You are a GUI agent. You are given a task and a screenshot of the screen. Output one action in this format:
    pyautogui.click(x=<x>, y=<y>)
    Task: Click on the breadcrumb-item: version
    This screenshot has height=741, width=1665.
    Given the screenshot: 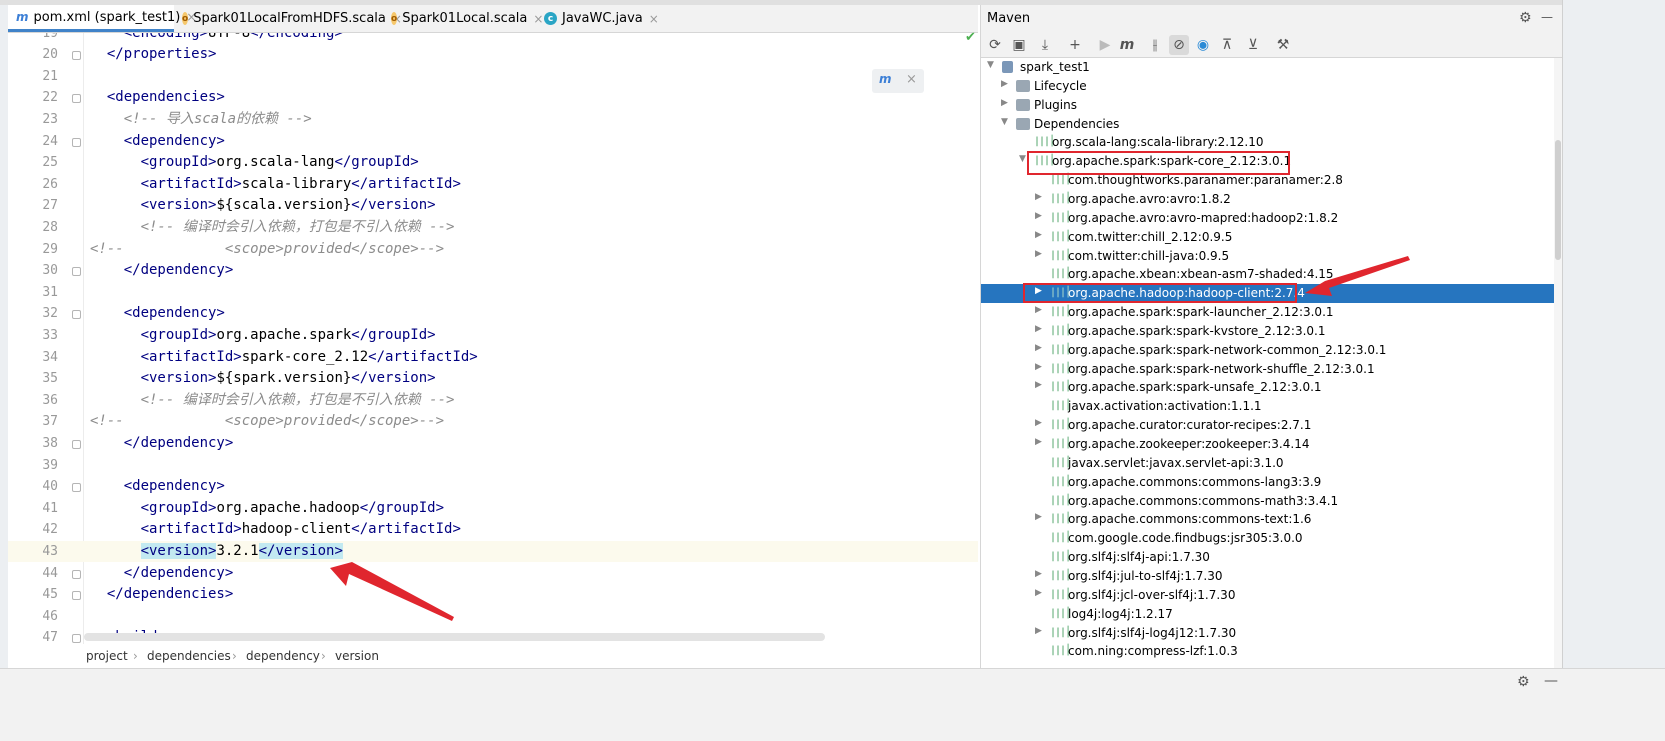 What is the action you would take?
    pyautogui.click(x=357, y=656)
    